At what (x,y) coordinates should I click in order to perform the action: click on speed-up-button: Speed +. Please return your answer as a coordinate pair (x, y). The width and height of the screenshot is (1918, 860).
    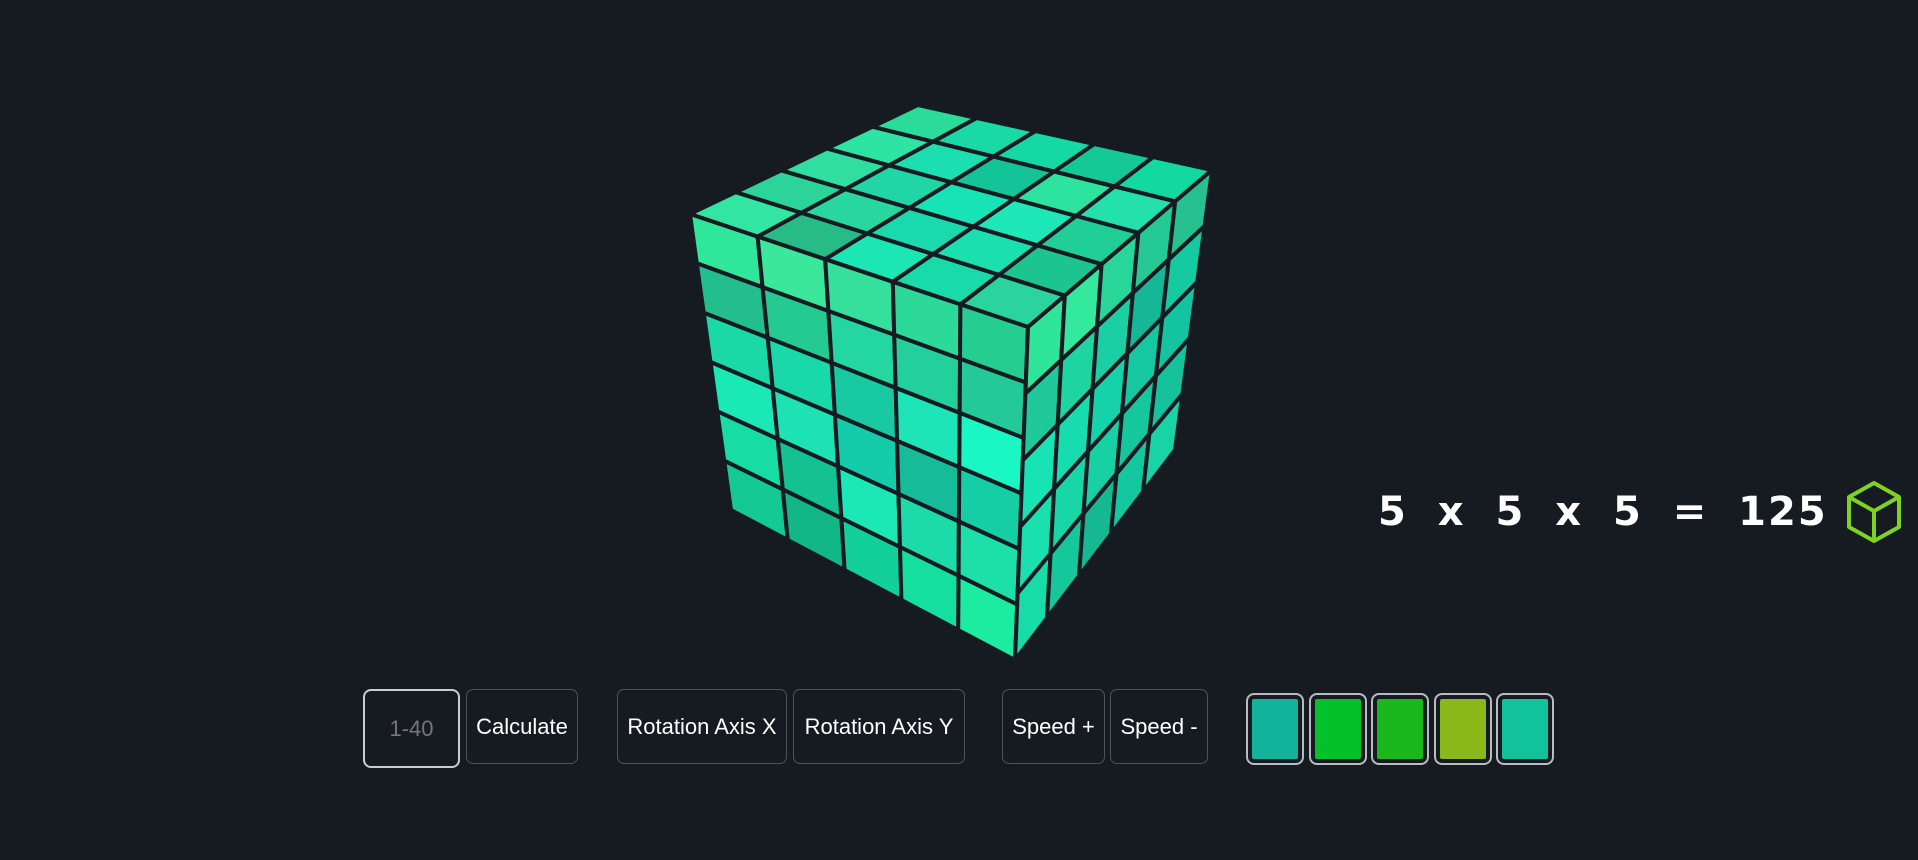
    Looking at the image, I should click on (1053, 726).